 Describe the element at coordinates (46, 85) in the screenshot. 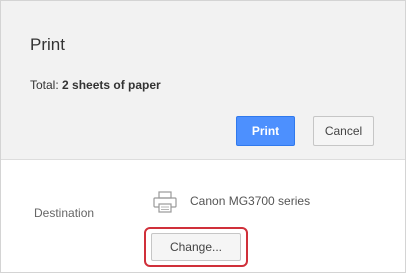

I see `total-prefix: Total:` at that location.